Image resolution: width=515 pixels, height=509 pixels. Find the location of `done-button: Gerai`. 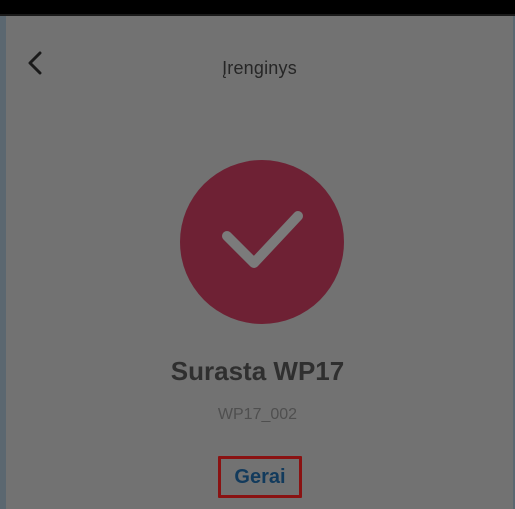

done-button: Gerai is located at coordinates (260, 477).